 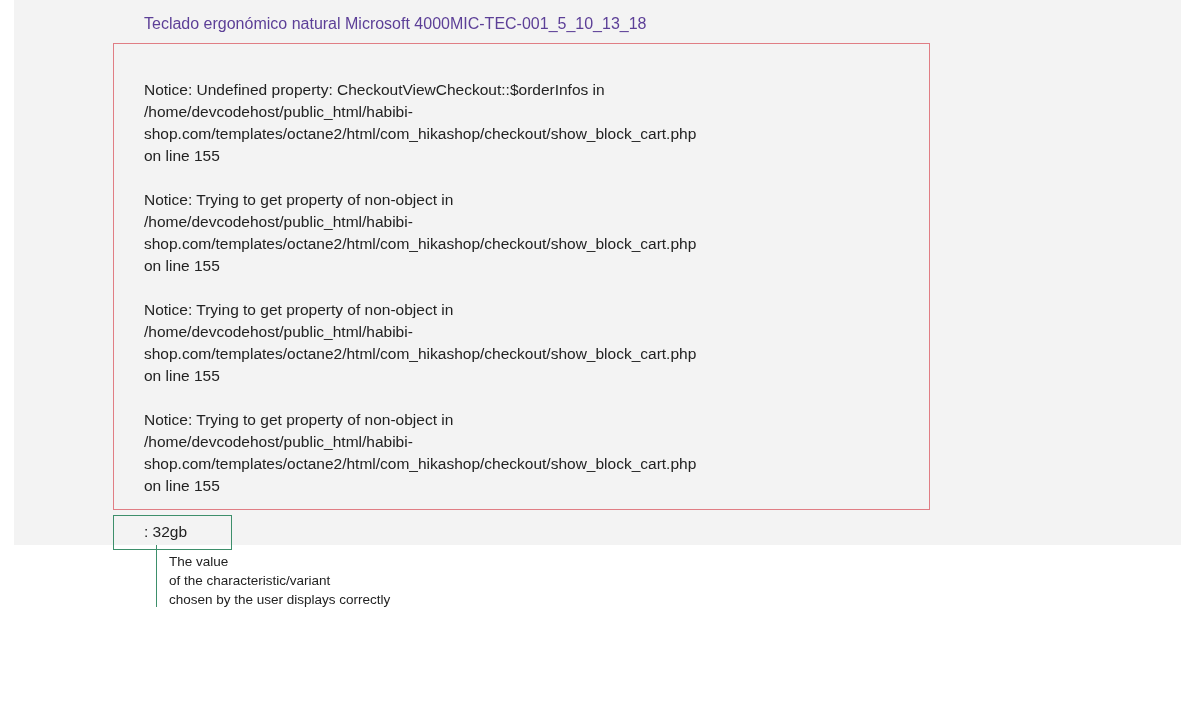 I want to click on product-title: Teclado ergonómico natural Microsoft 4000MIC-TEC-001_5_10_13_18, so click(x=395, y=24).